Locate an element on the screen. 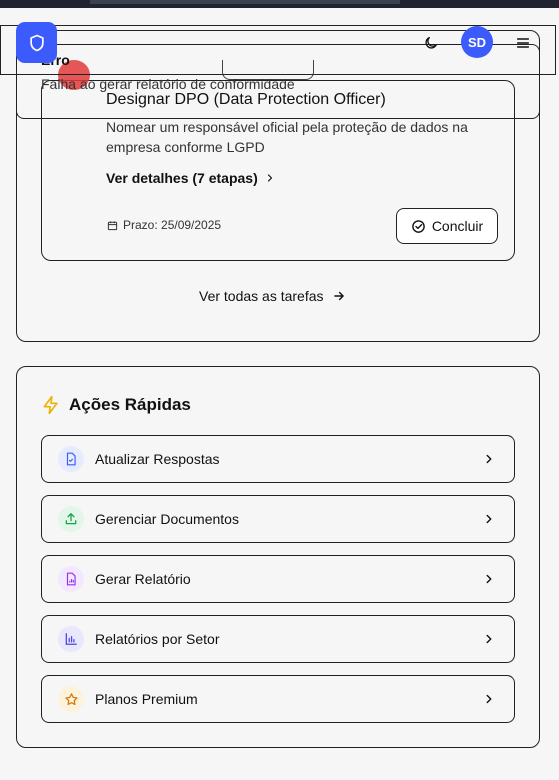  complete-label: Concluir is located at coordinates (457, 226).